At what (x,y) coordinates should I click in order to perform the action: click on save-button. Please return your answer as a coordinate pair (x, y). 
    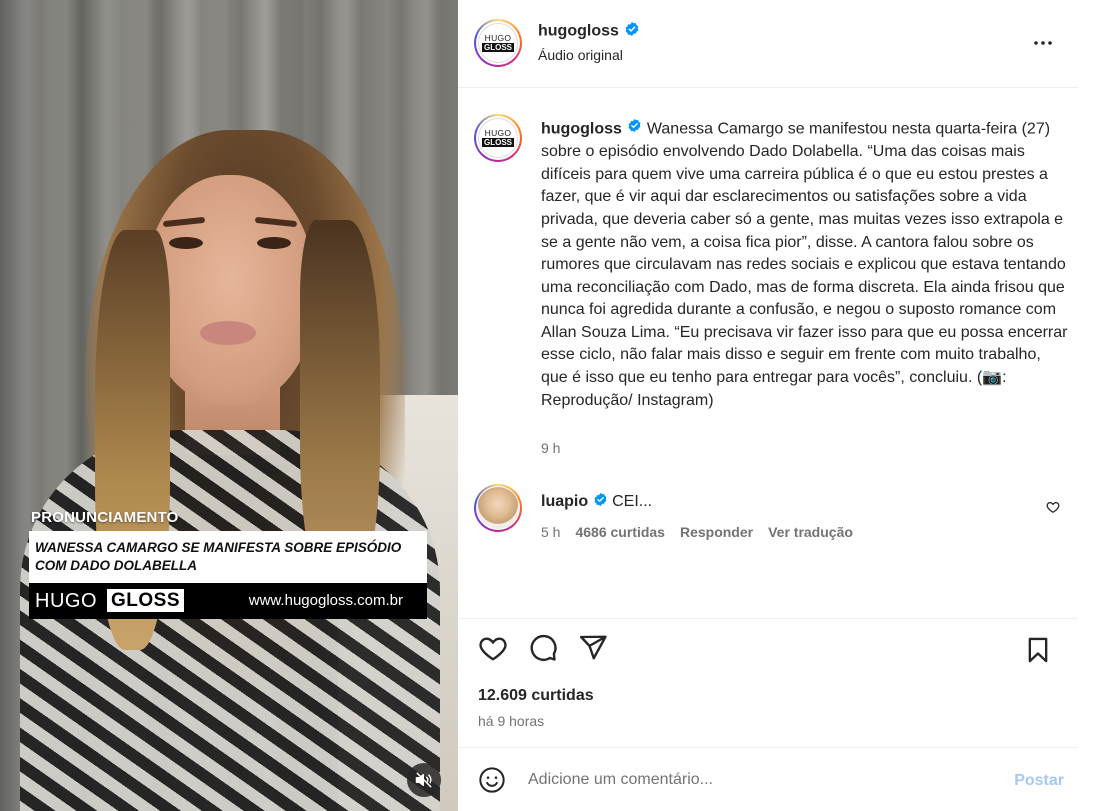
    Looking at the image, I should click on (1038, 652).